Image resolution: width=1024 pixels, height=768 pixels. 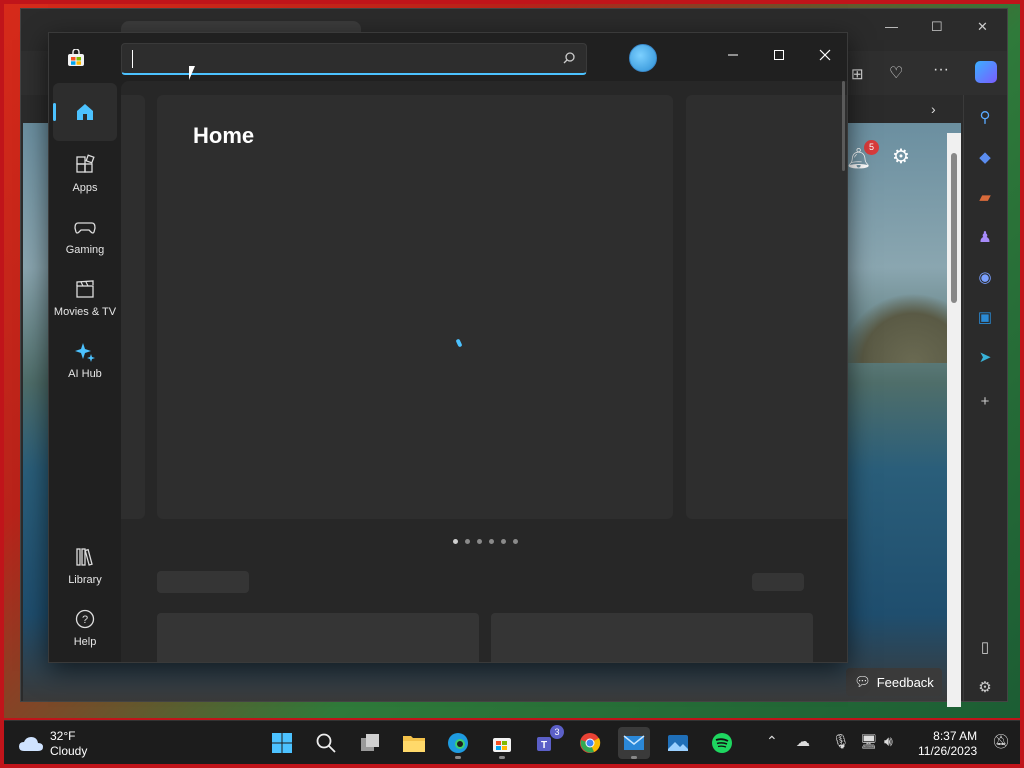 I want to click on spotify-icon, so click(x=722, y=743).